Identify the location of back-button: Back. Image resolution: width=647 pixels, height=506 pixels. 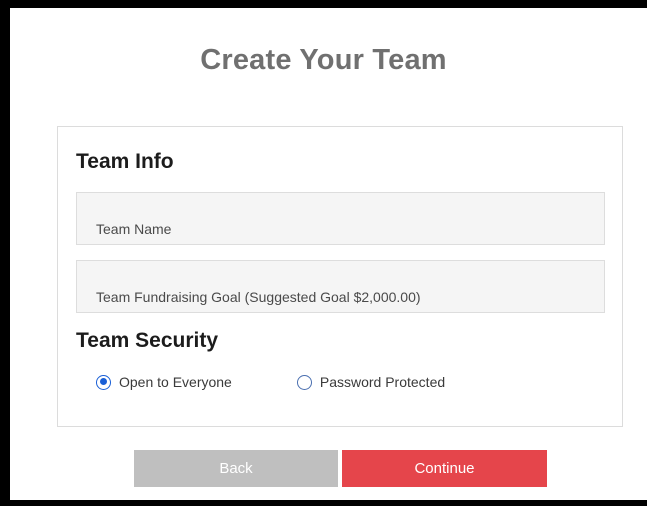
(236, 468).